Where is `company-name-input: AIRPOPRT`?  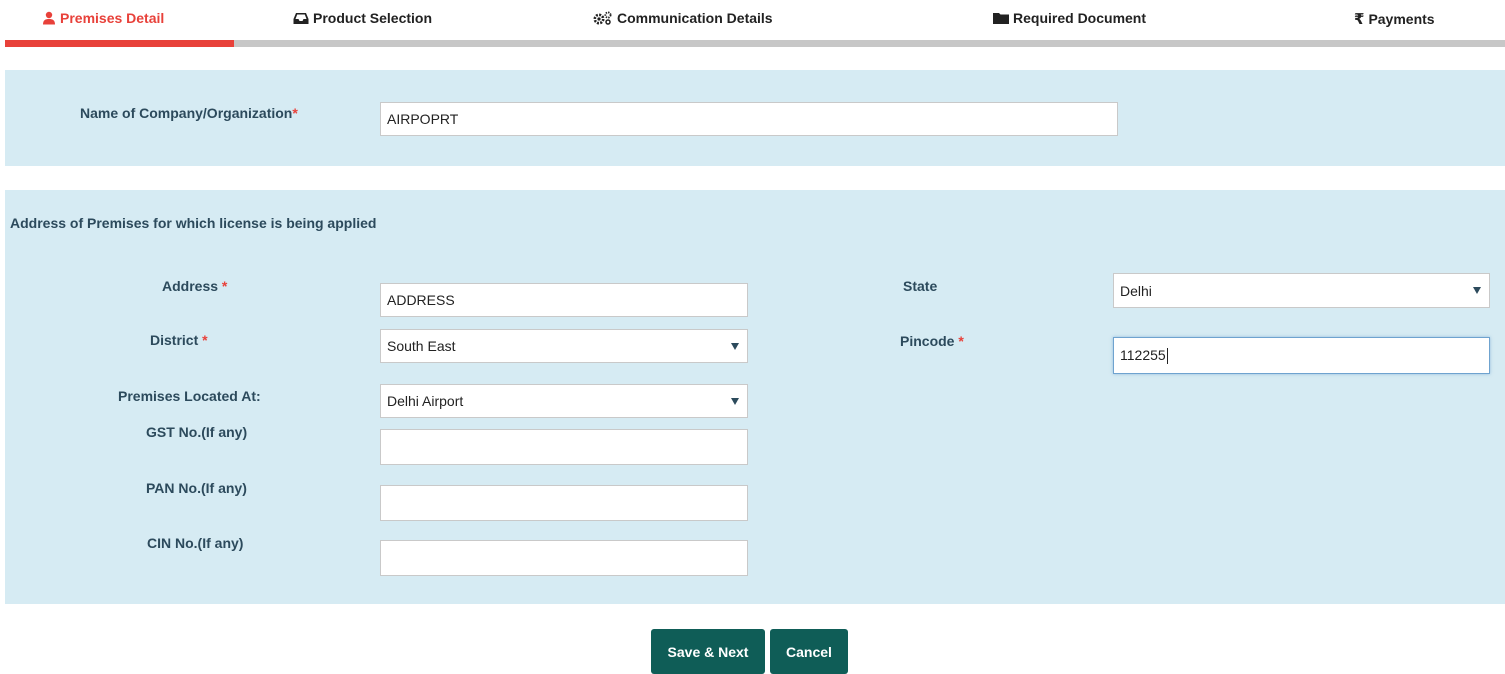 company-name-input: AIRPOPRT is located at coordinates (749, 119).